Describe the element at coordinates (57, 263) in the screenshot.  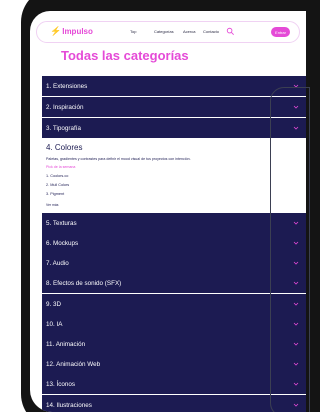
I see `category-label: 7. Audio` at that location.